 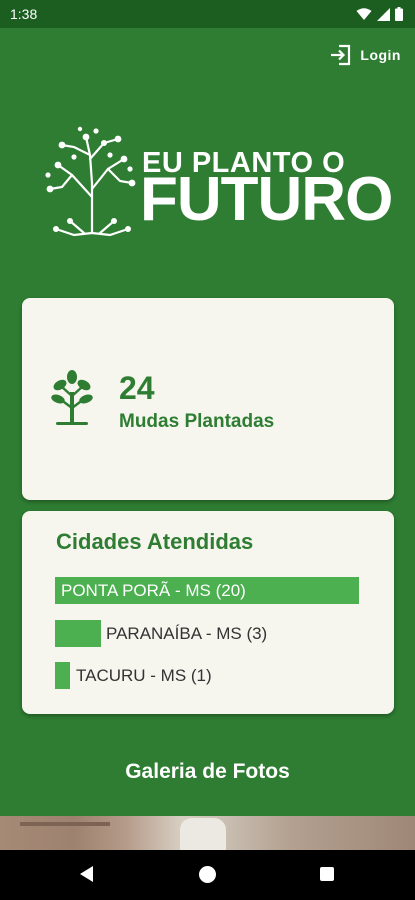 What do you see at coordinates (383, 14) in the screenshot?
I see `signal-icon` at bounding box center [383, 14].